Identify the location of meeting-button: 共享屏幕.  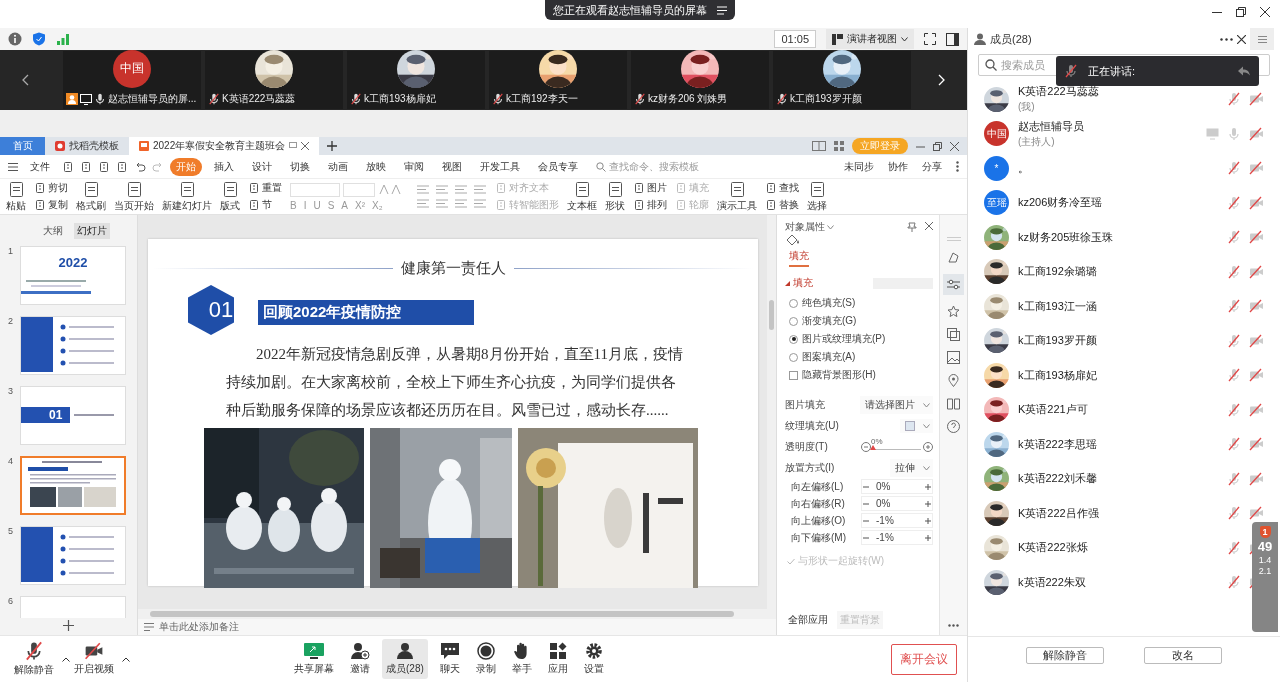
(314, 659).